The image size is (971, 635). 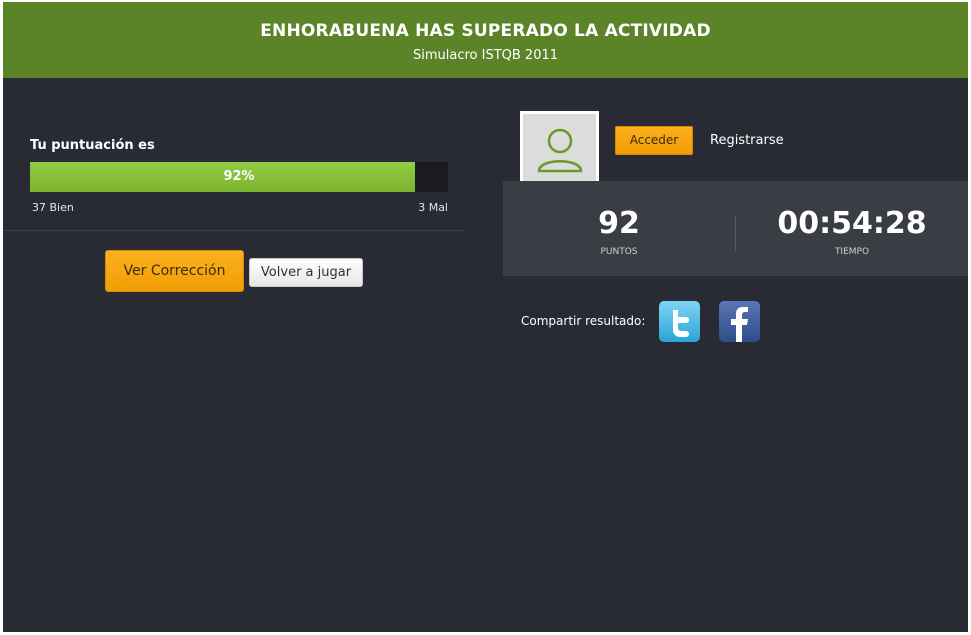 I want to click on avatar, so click(x=559, y=150).